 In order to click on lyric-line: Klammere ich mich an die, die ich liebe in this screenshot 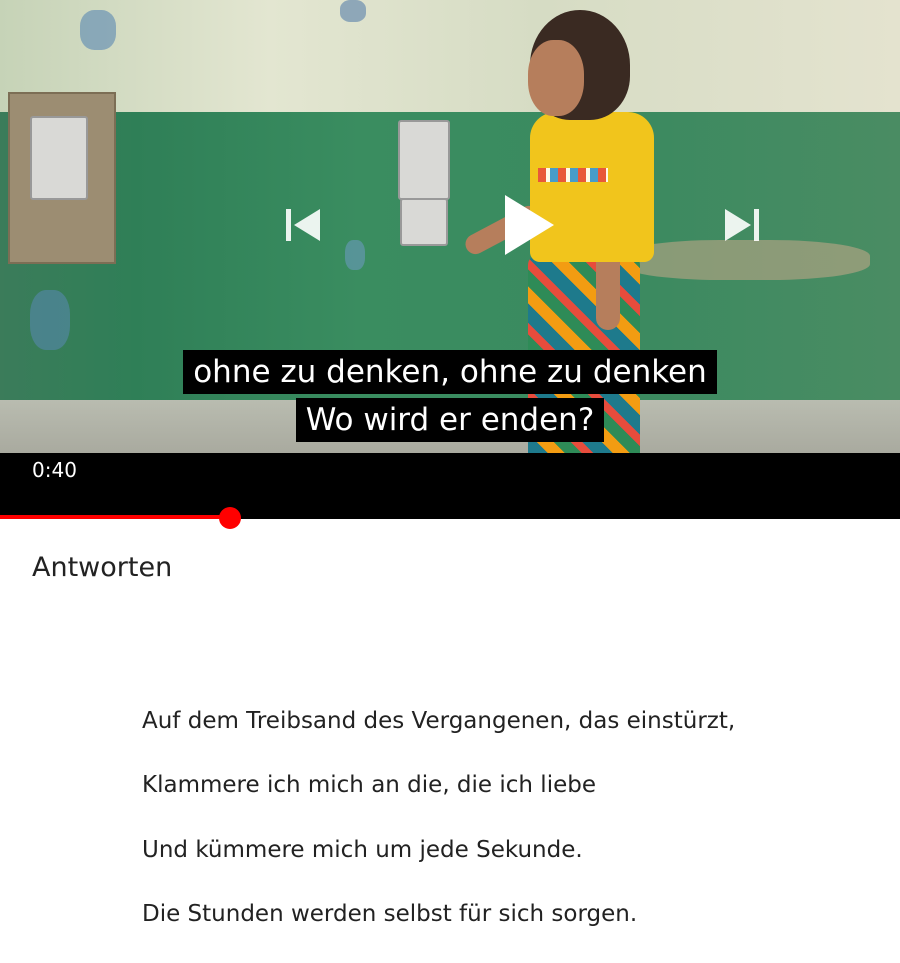, I will do `click(369, 785)`.